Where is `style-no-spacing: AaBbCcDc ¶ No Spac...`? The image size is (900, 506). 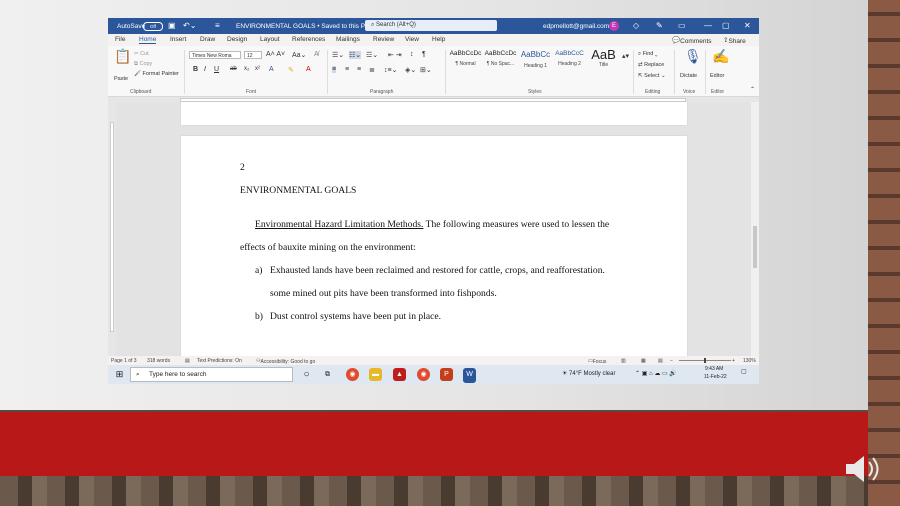 style-no-spacing: AaBbCcDc ¶ No Spac... is located at coordinates (500, 65).